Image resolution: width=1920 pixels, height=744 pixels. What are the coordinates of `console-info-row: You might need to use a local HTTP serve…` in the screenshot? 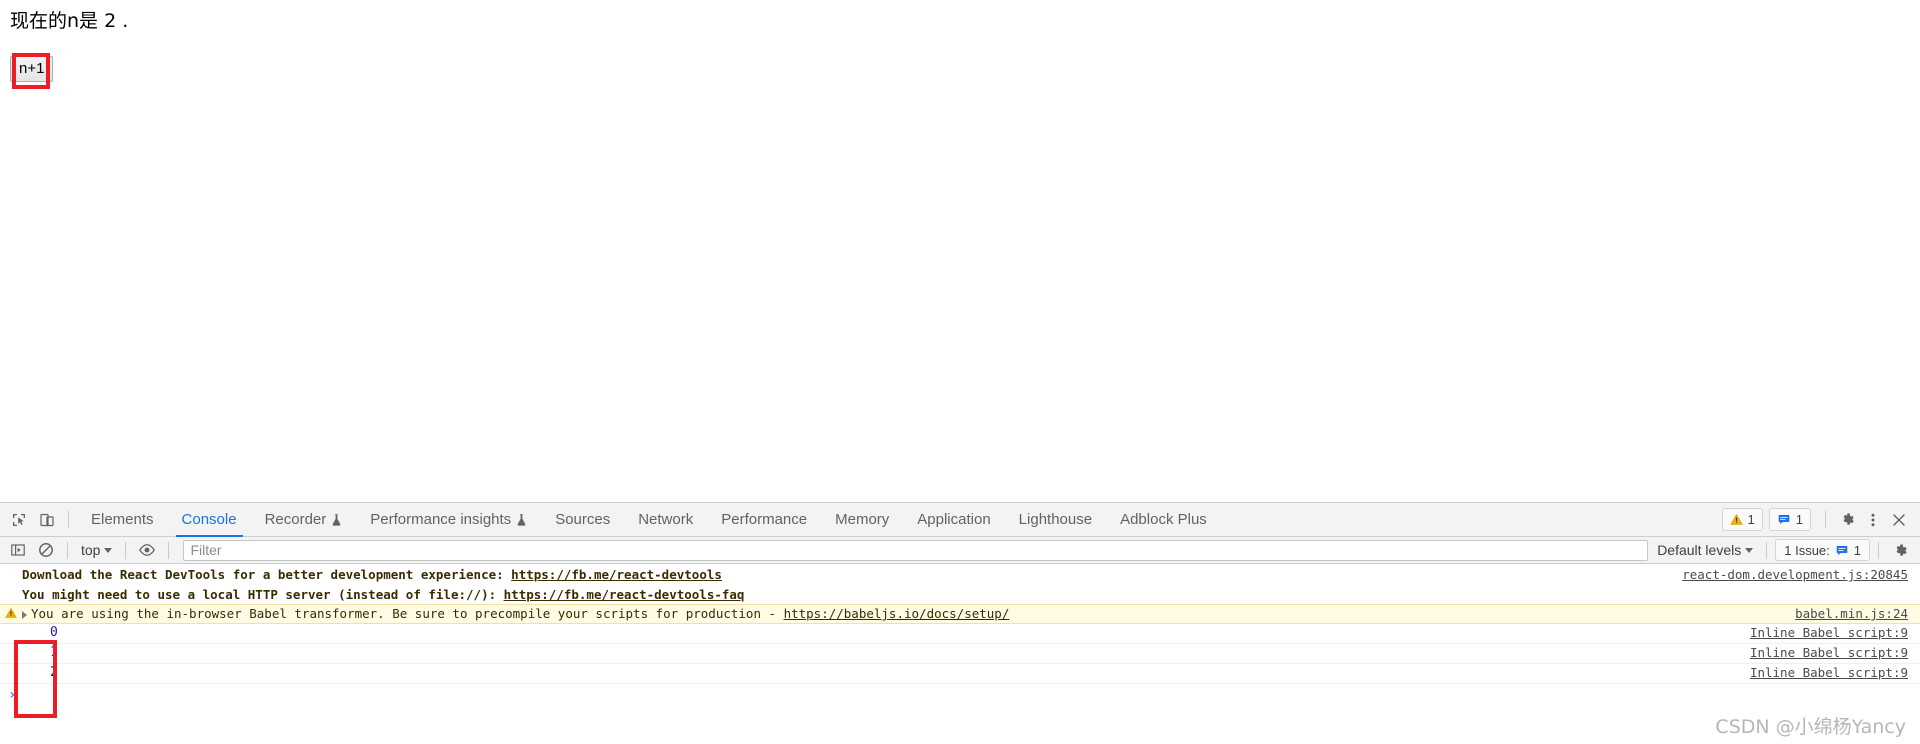 It's located at (960, 594).